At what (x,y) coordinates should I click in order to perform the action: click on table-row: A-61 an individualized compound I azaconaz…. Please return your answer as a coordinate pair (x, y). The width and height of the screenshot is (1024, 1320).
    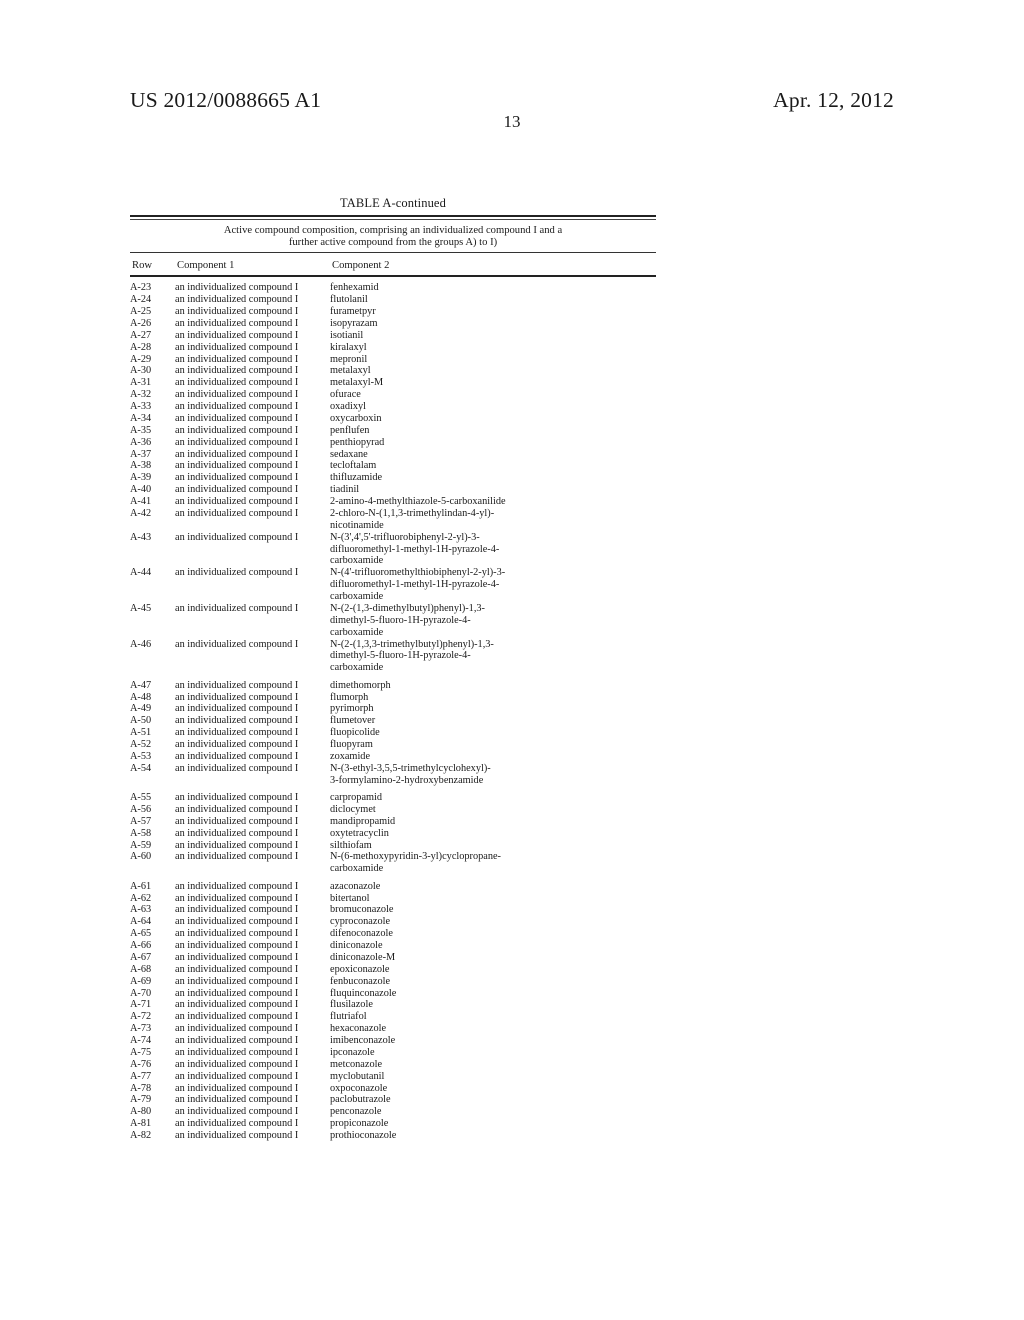
    Looking at the image, I should click on (393, 887).